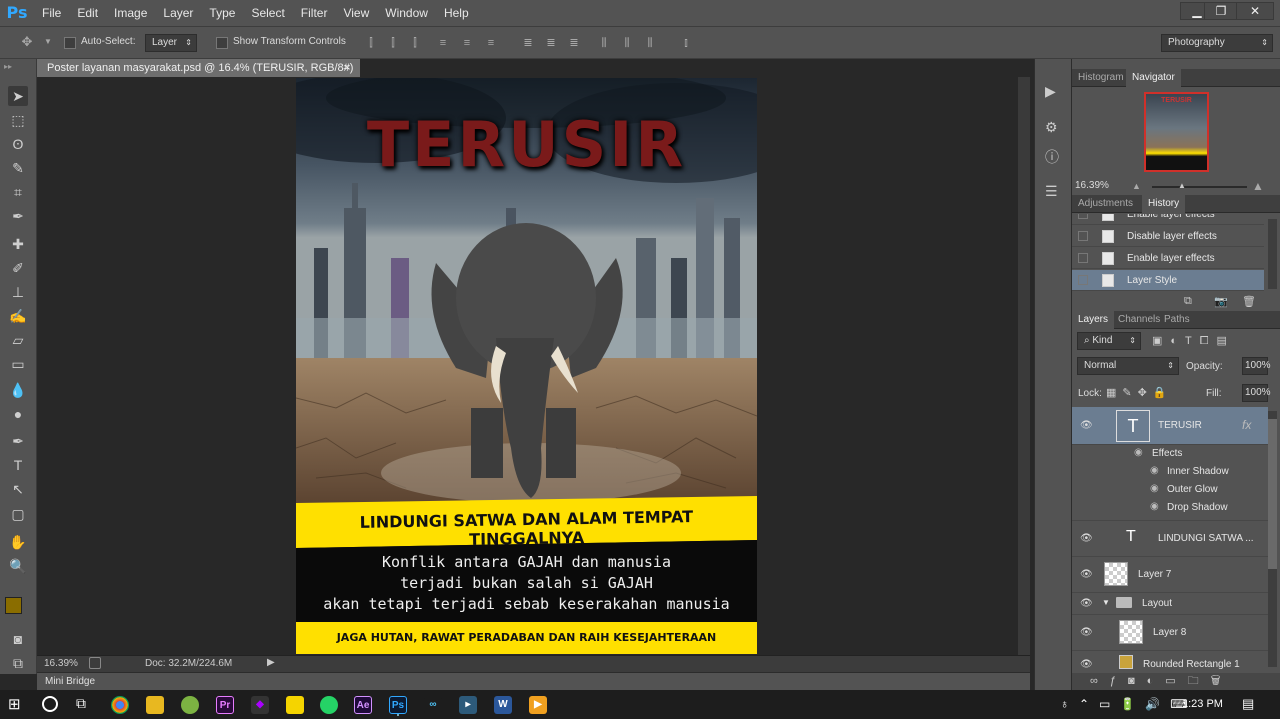  Describe the element at coordinates (18, 244) in the screenshot. I see `healing-brush-tool-icon: ✚` at that location.